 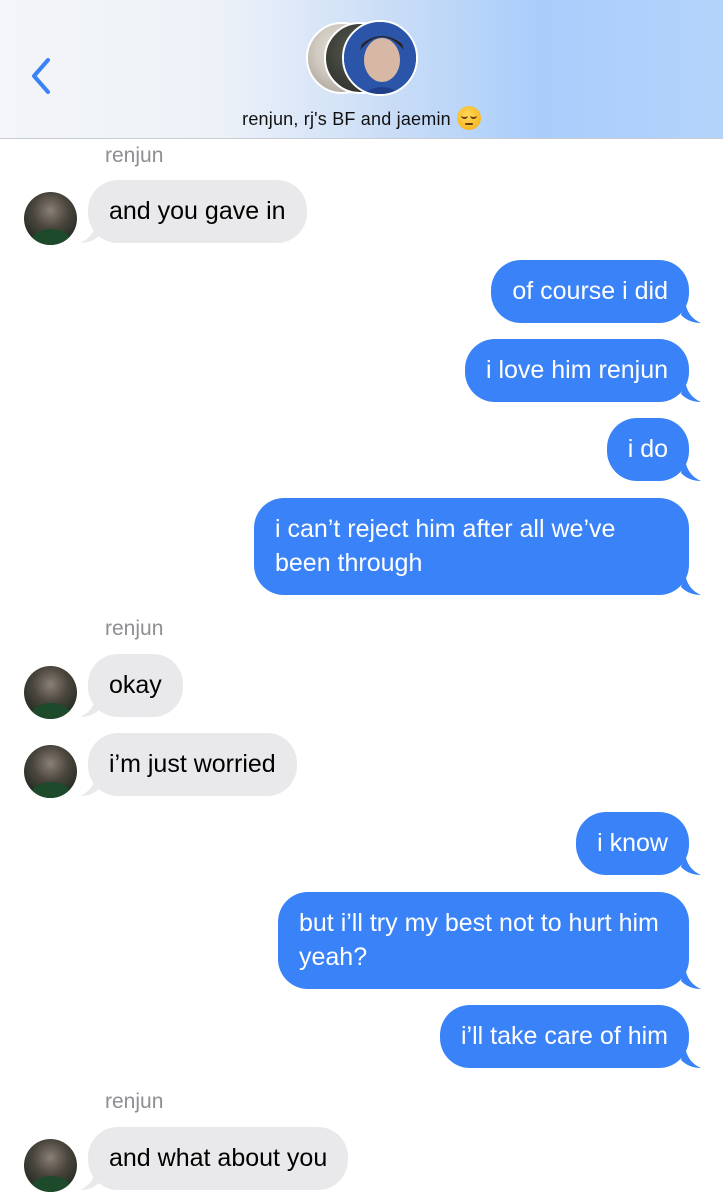 I want to click on incoming-message: i’m just worried, so click(x=192, y=764).